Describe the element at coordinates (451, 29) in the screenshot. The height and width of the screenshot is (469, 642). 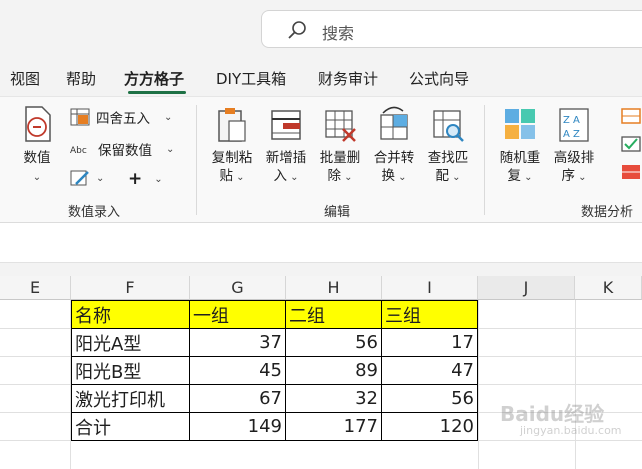
I see `search-box: 搜索` at that location.